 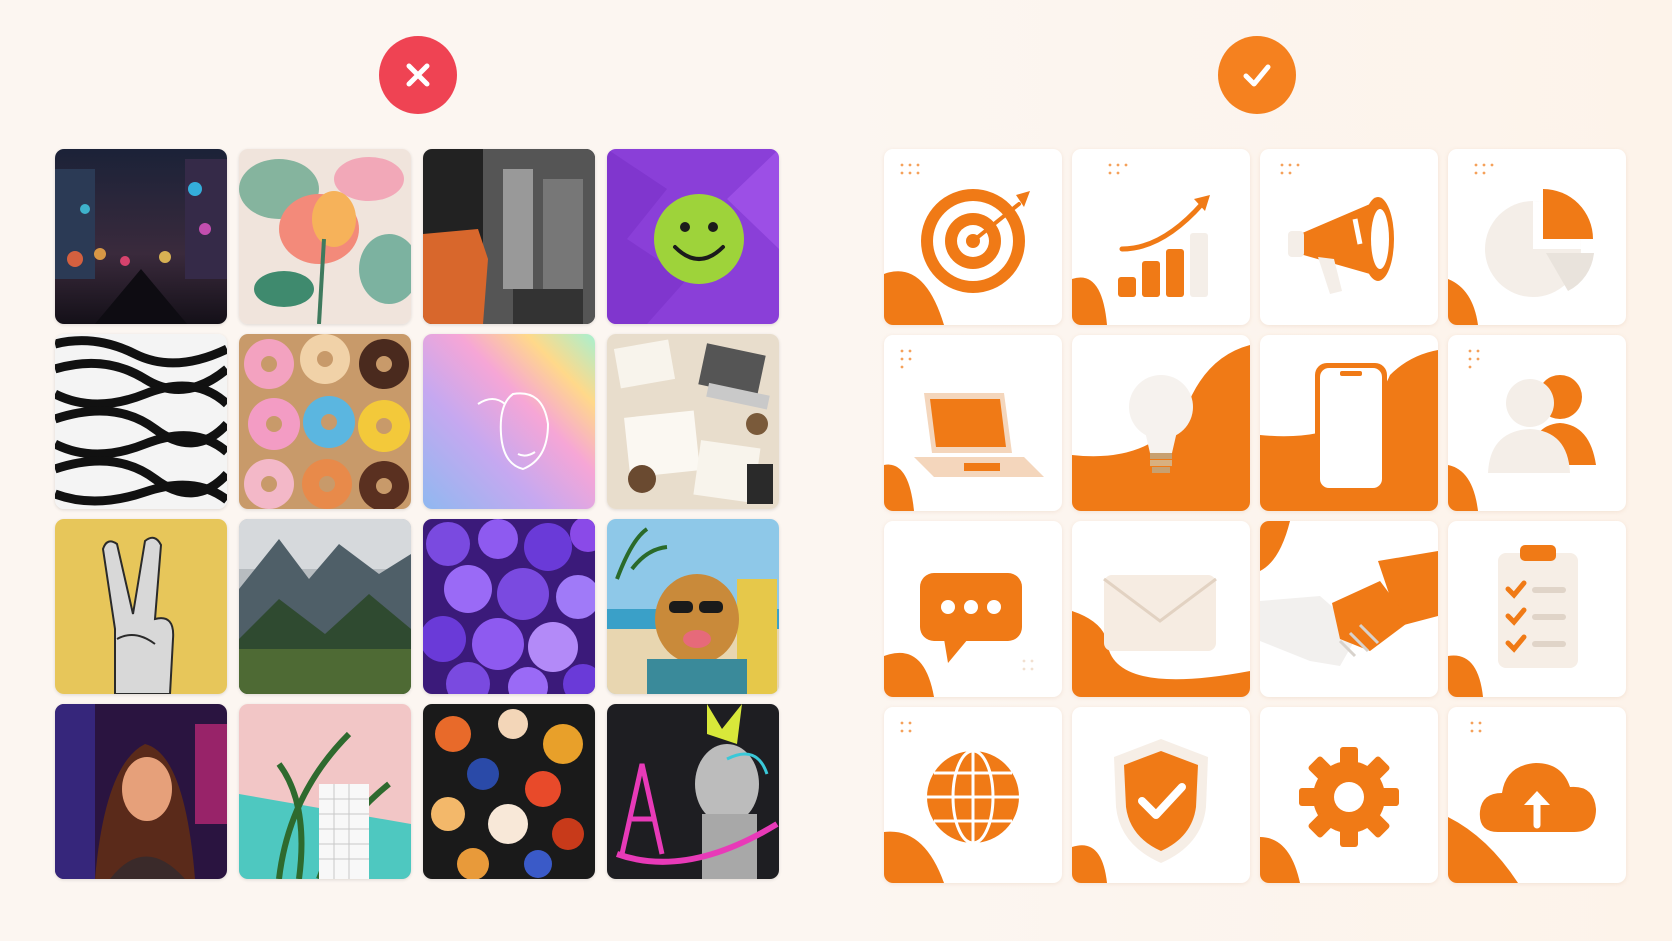 What do you see at coordinates (325, 421) in the screenshot?
I see `donuts-photo` at bounding box center [325, 421].